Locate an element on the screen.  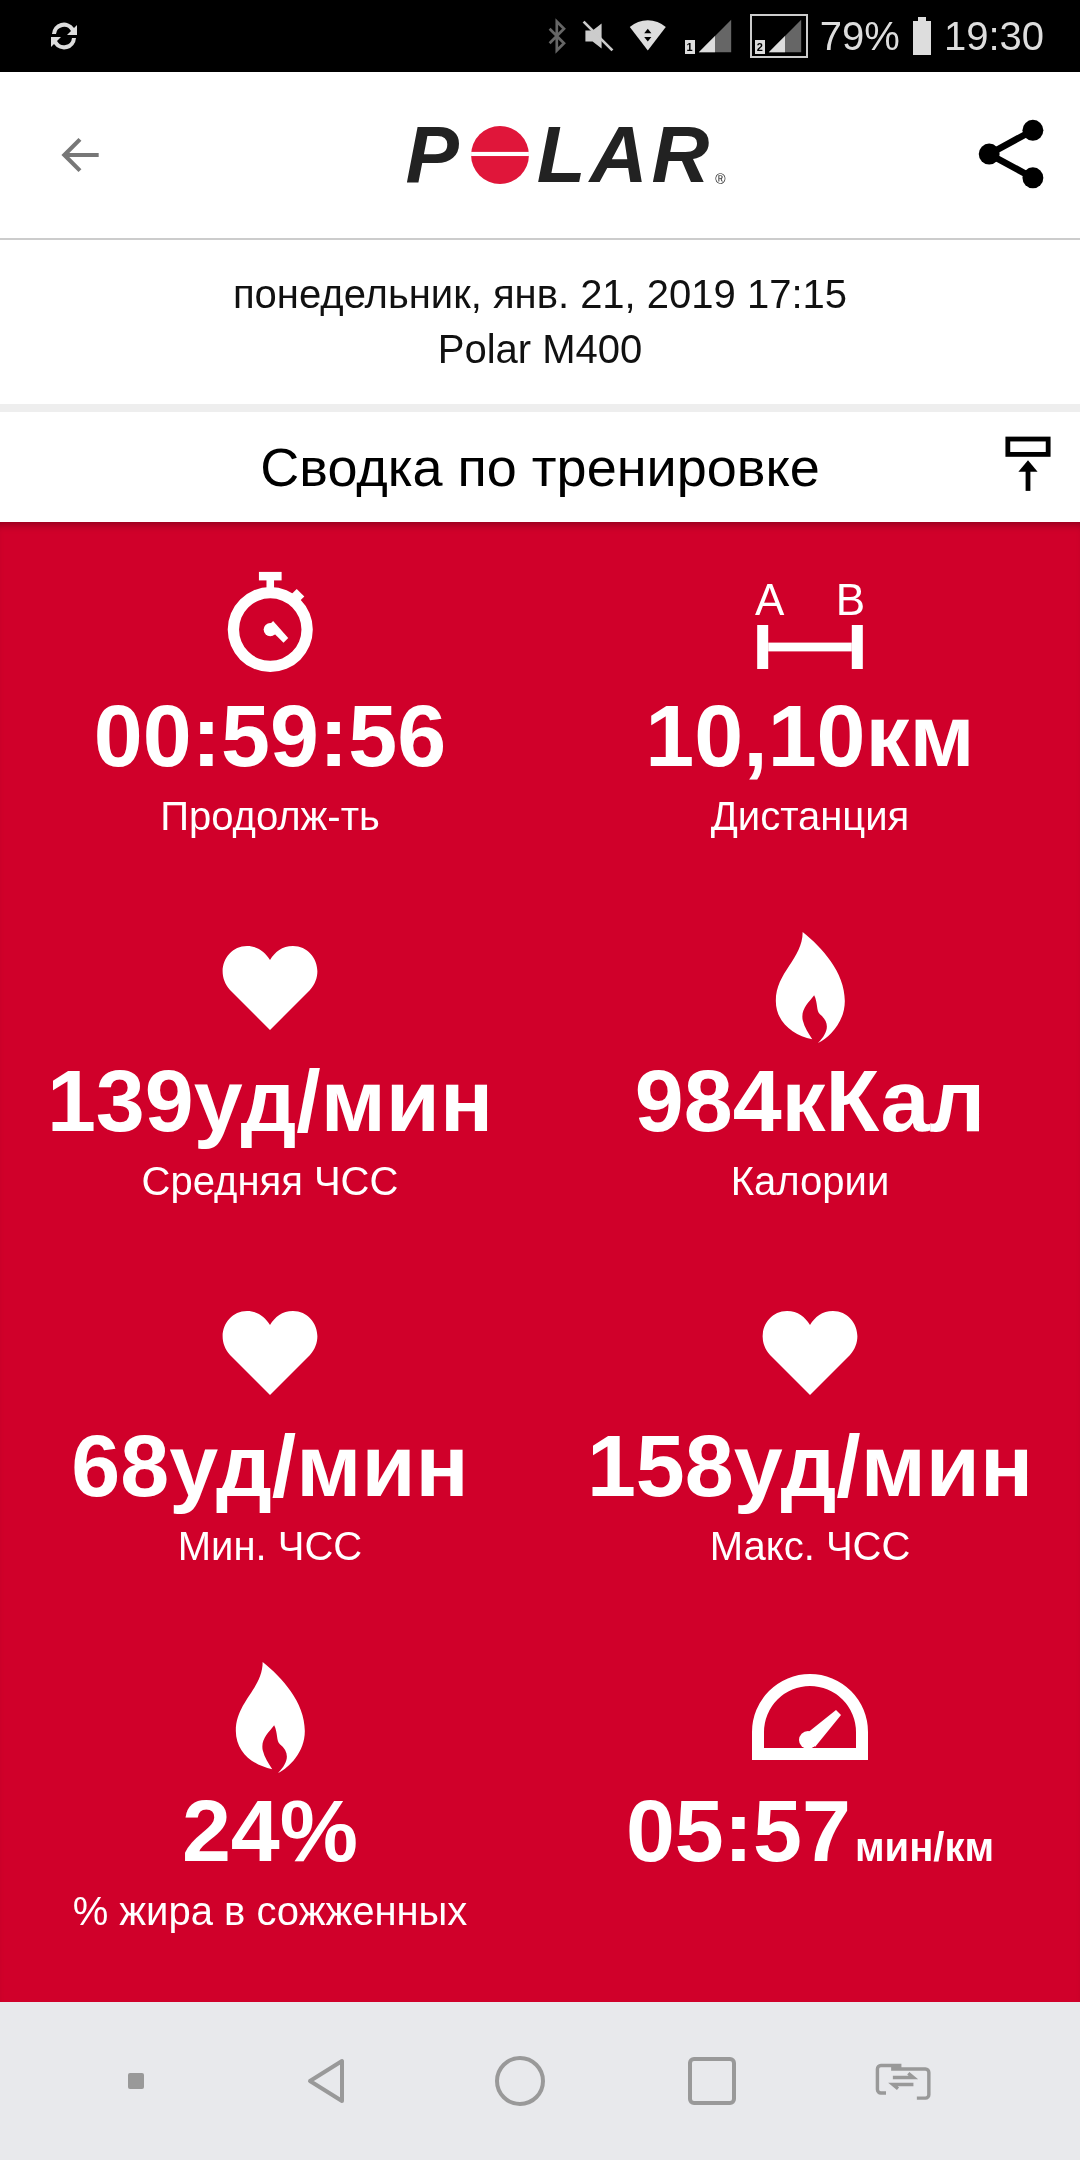
metric-label: Мин. ЧСС is located at coordinates (270, 1546).